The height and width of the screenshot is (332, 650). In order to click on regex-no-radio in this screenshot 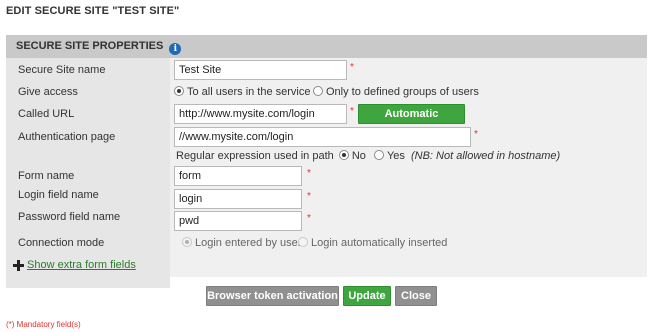, I will do `click(343, 155)`.